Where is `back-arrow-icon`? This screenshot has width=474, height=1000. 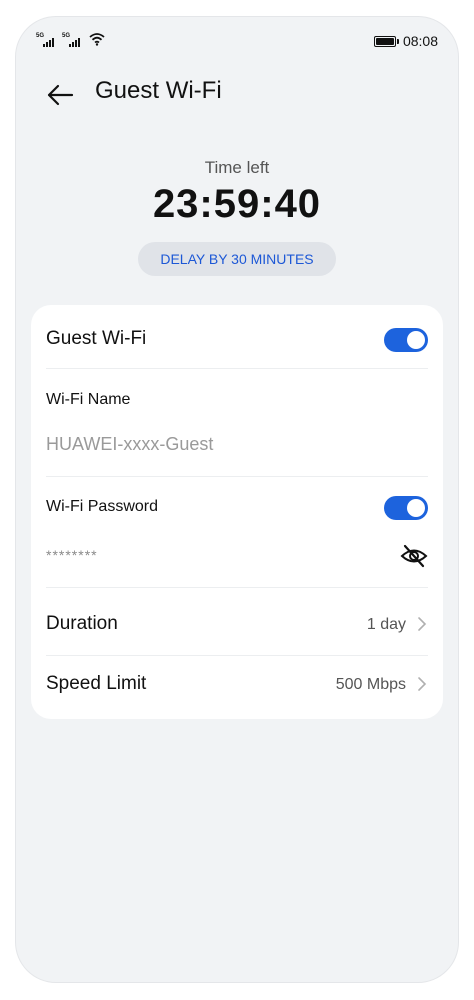
back-arrow-icon is located at coordinates (60, 95).